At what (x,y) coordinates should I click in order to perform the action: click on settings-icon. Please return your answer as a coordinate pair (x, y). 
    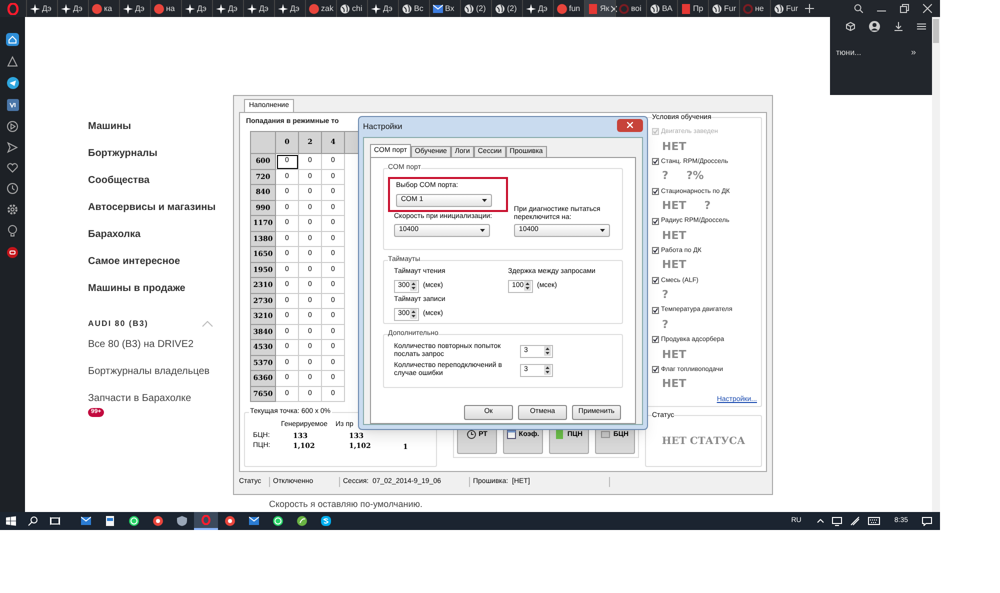
    Looking at the image, I should click on (12, 209).